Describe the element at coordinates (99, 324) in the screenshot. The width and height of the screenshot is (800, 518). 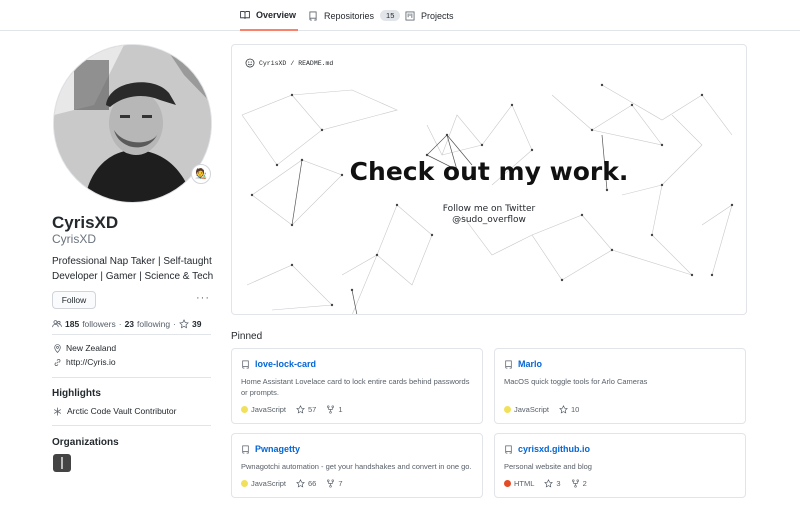
I see `followers-label: followers` at that location.